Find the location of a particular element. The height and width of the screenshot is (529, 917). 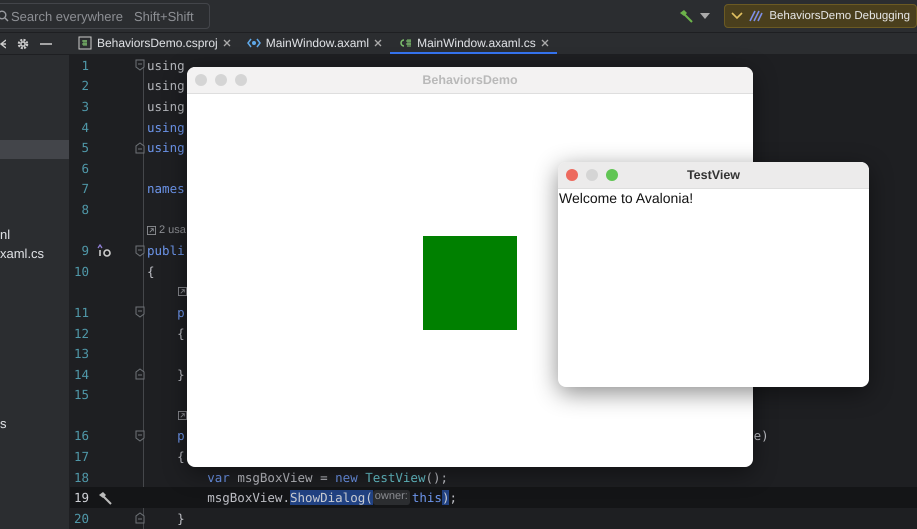

line-number: 19 is located at coordinates (80, 498).